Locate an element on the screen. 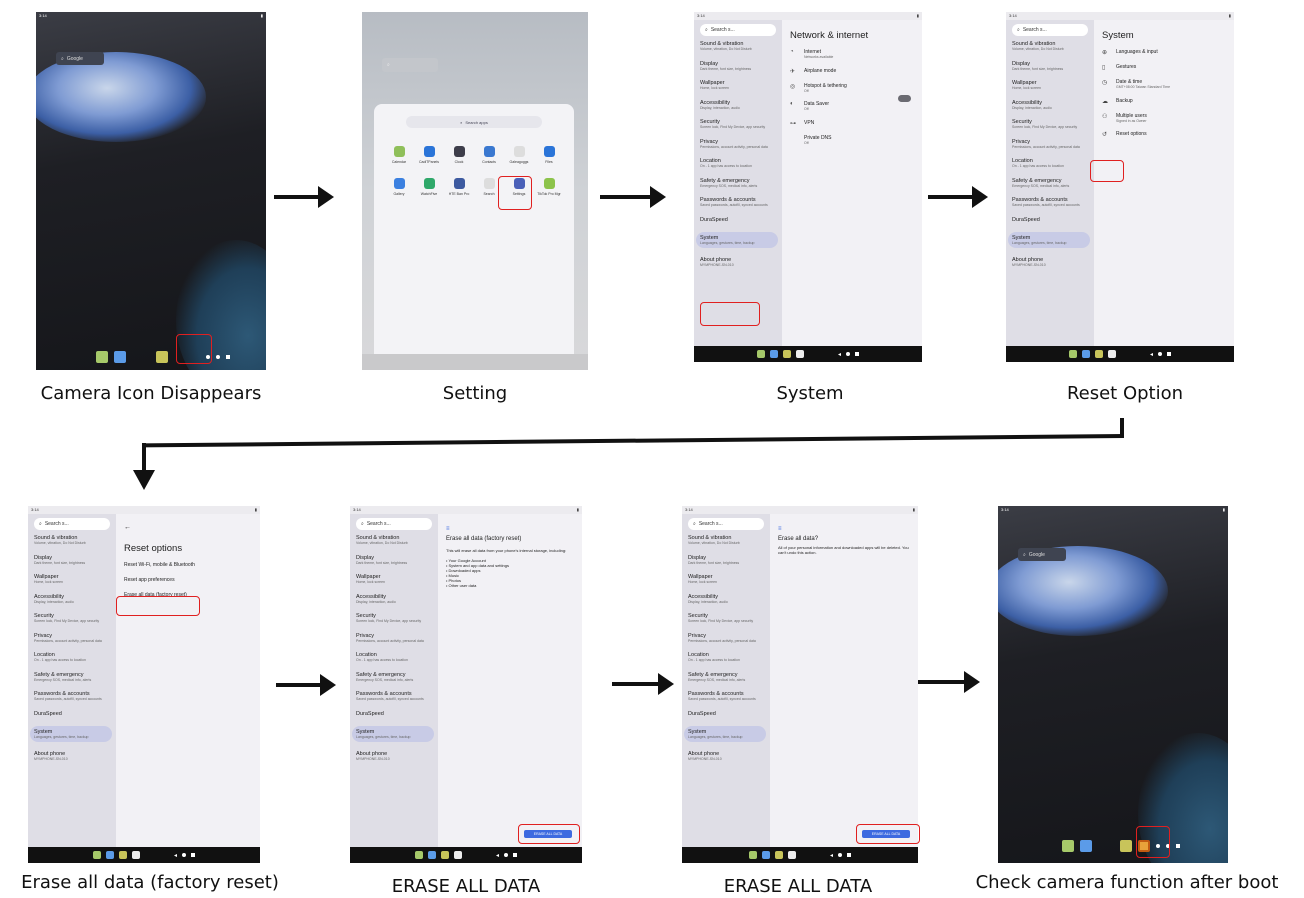  app-tile: WatchFive is located at coordinates (429, 187).